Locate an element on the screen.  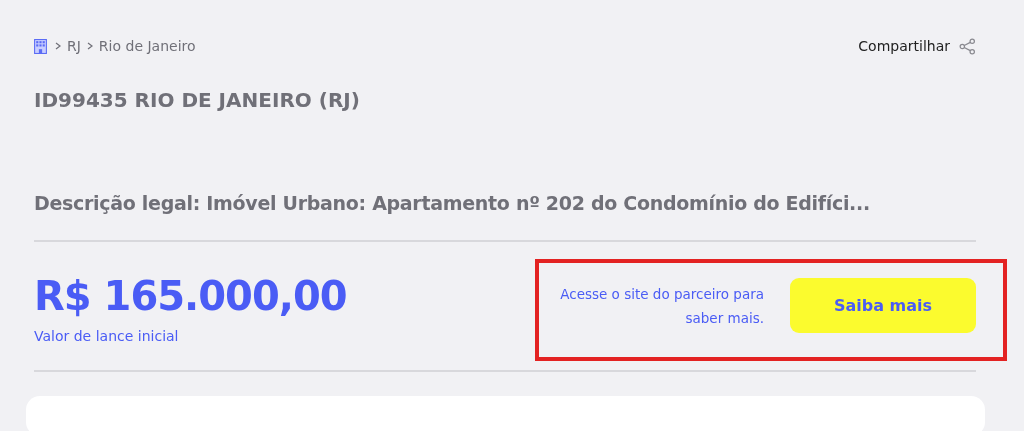
breadcrumb-link: RJ is located at coordinates (74, 46).